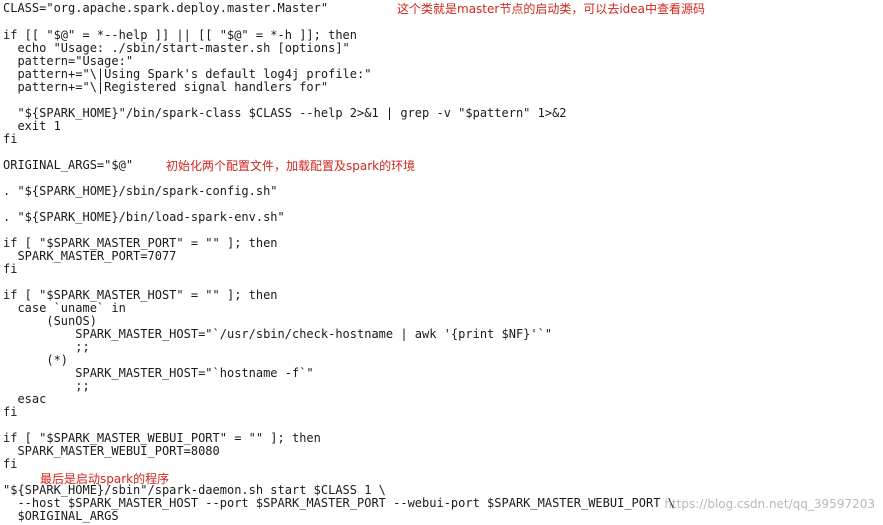 This screenshot has width=883, height=525. Describe the element at coordinates (90, 256) in the screenshot. I see `code-line: SPARK_MASTER_PORT=7077` at that location.